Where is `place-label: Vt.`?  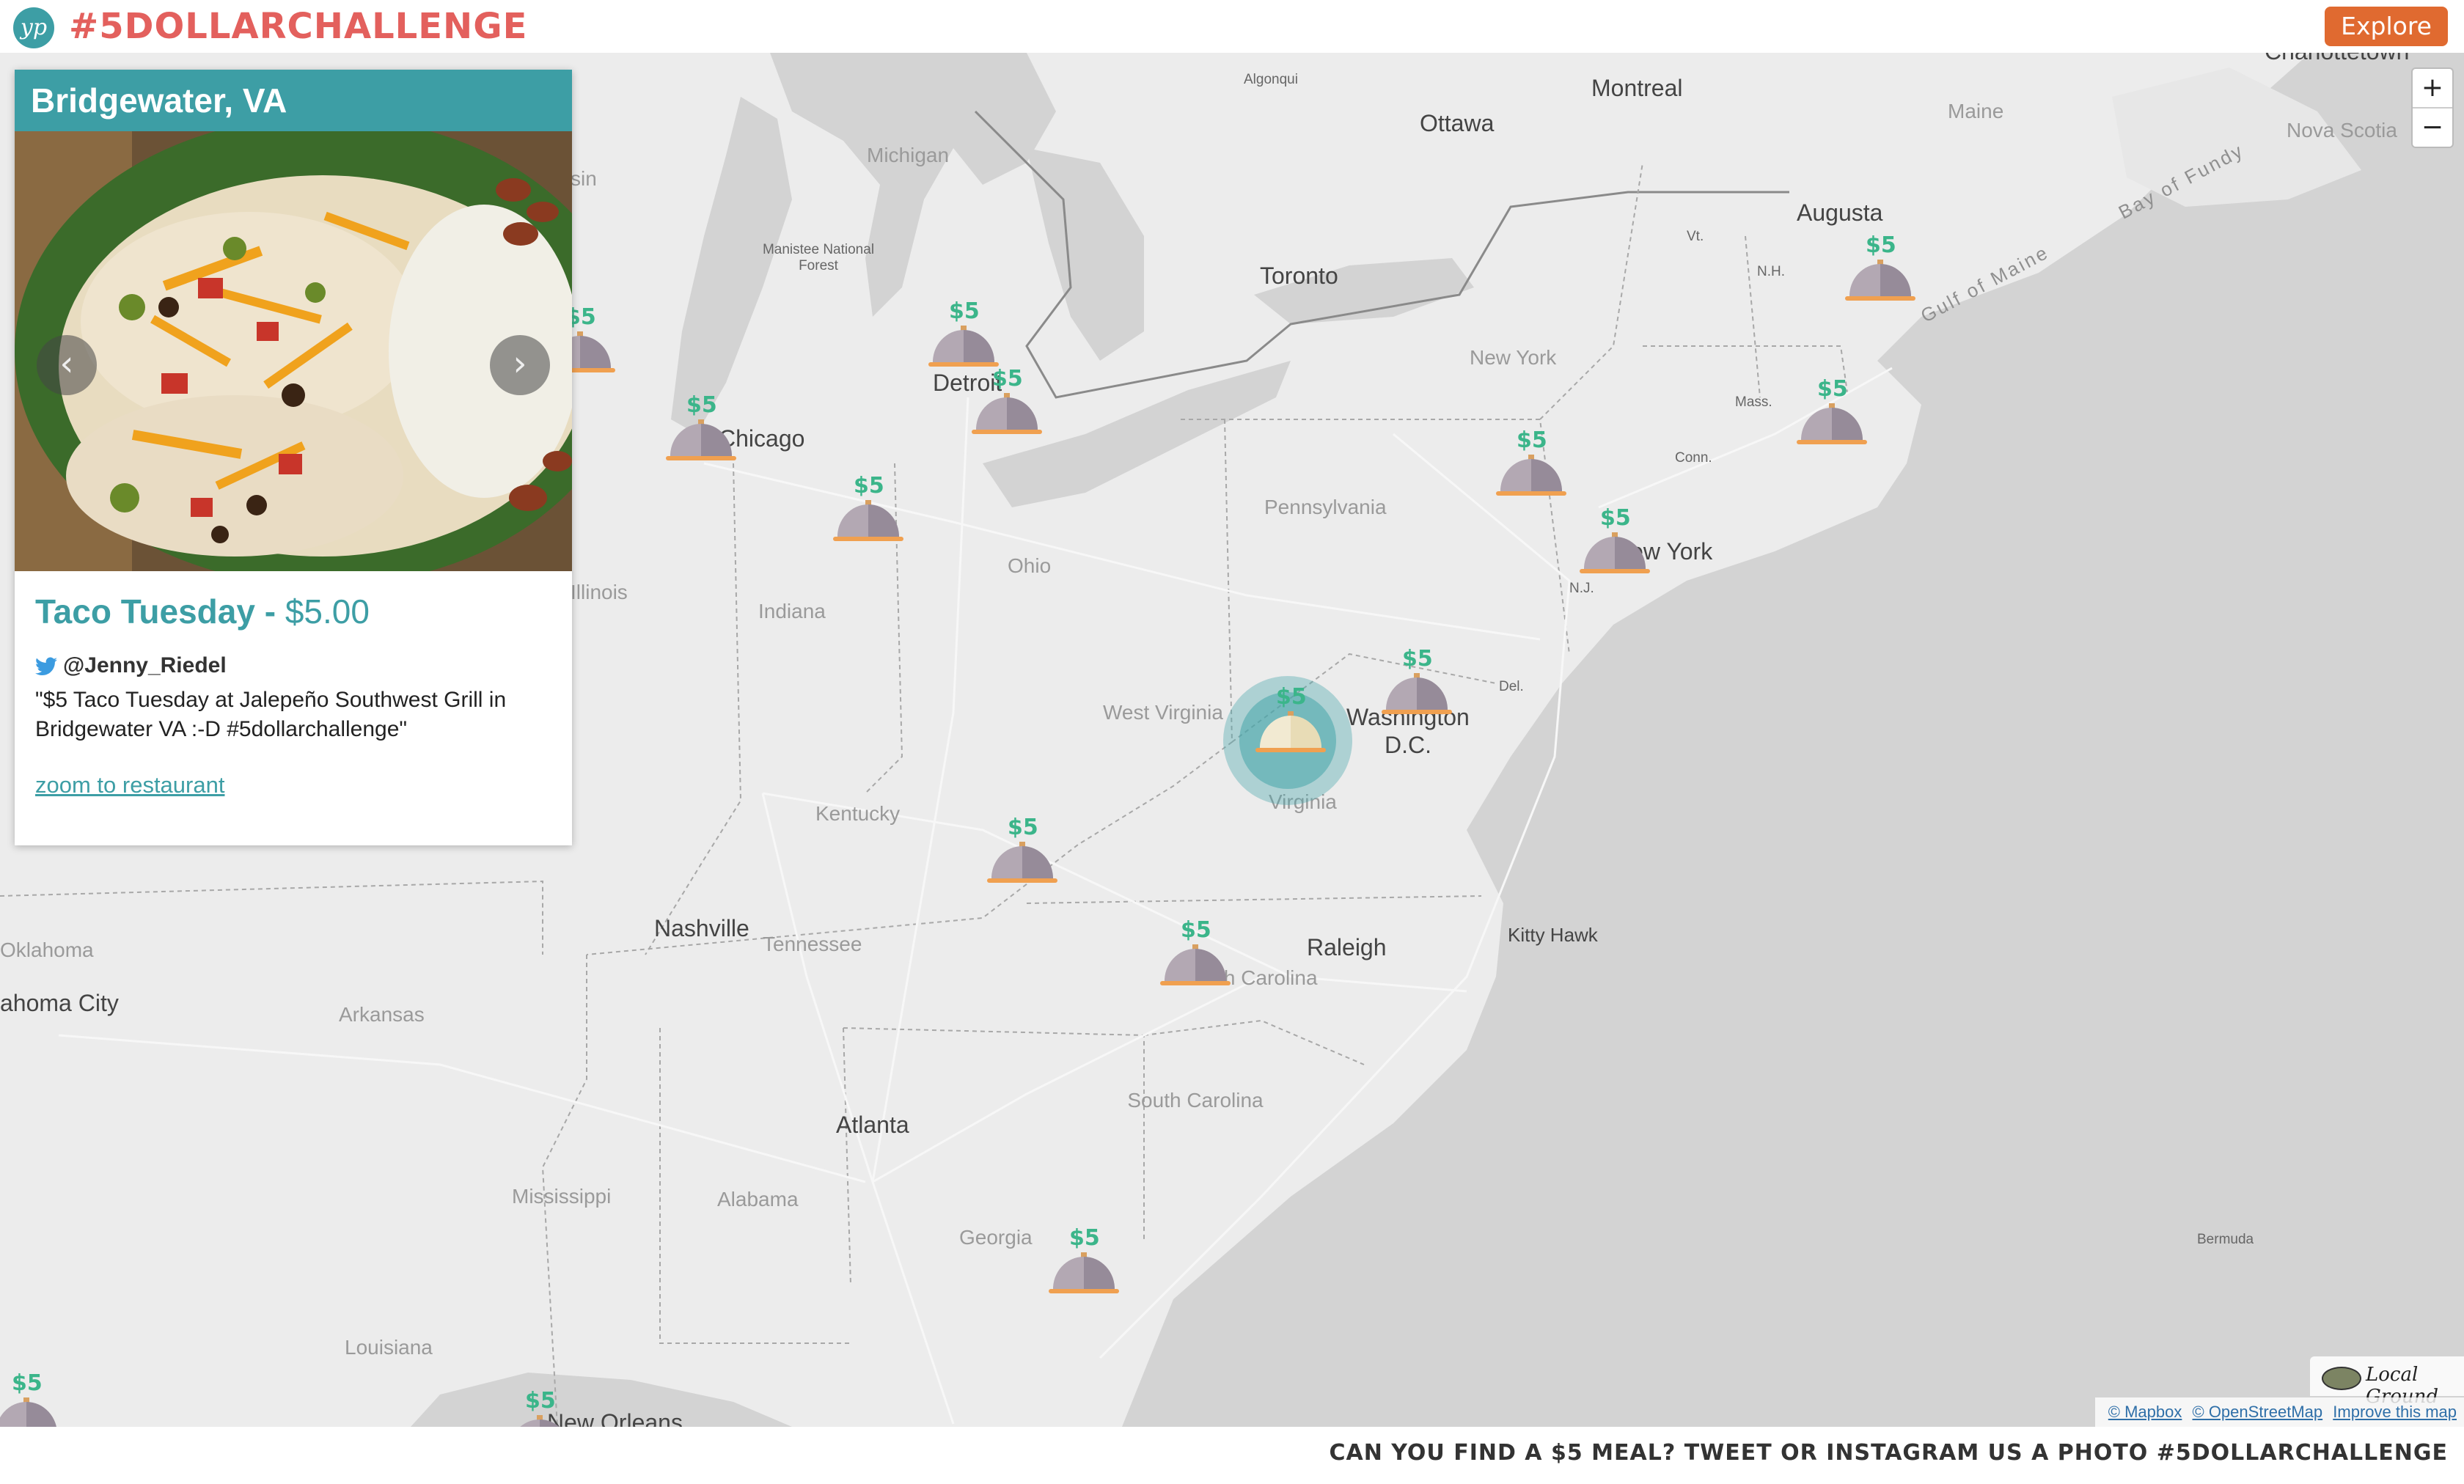 place-label: Vt. is located at coordinates (1695, 236).